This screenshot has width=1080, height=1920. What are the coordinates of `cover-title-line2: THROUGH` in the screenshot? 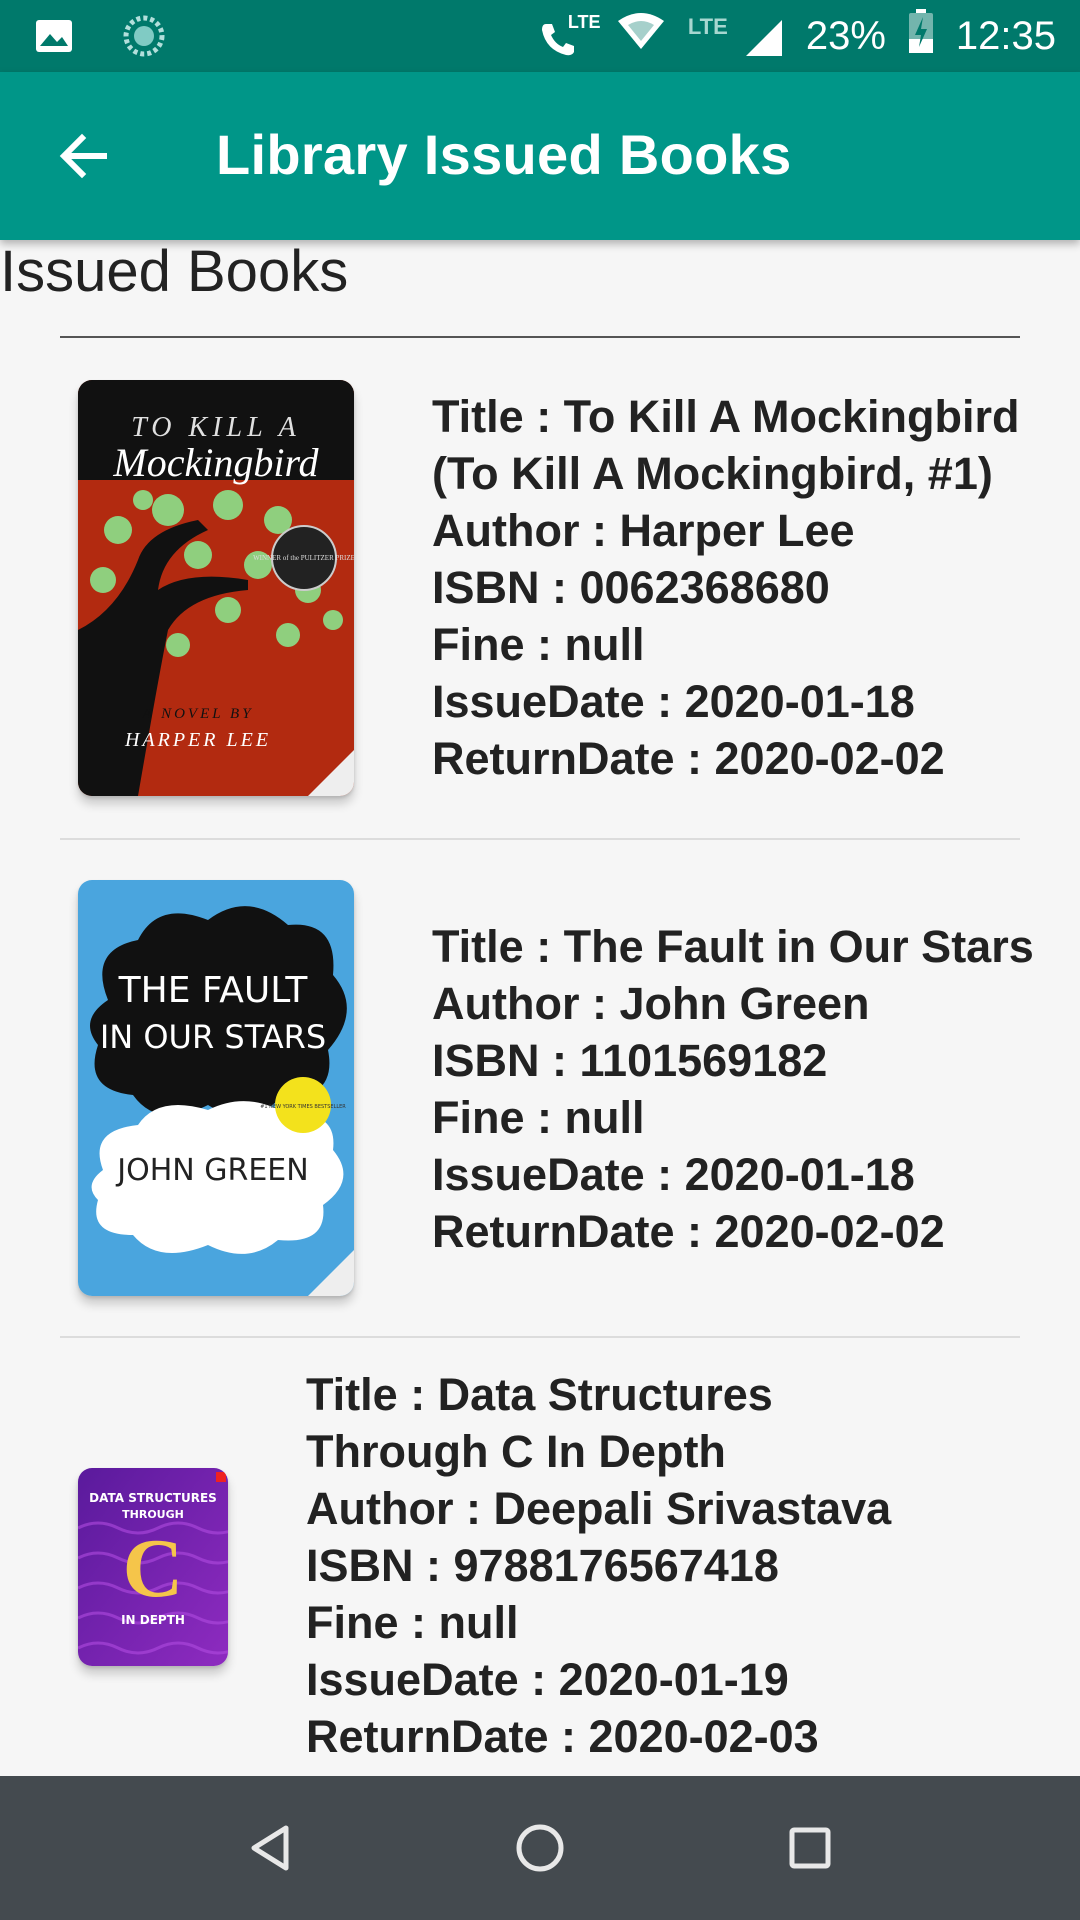 It's located at (153, 1514).